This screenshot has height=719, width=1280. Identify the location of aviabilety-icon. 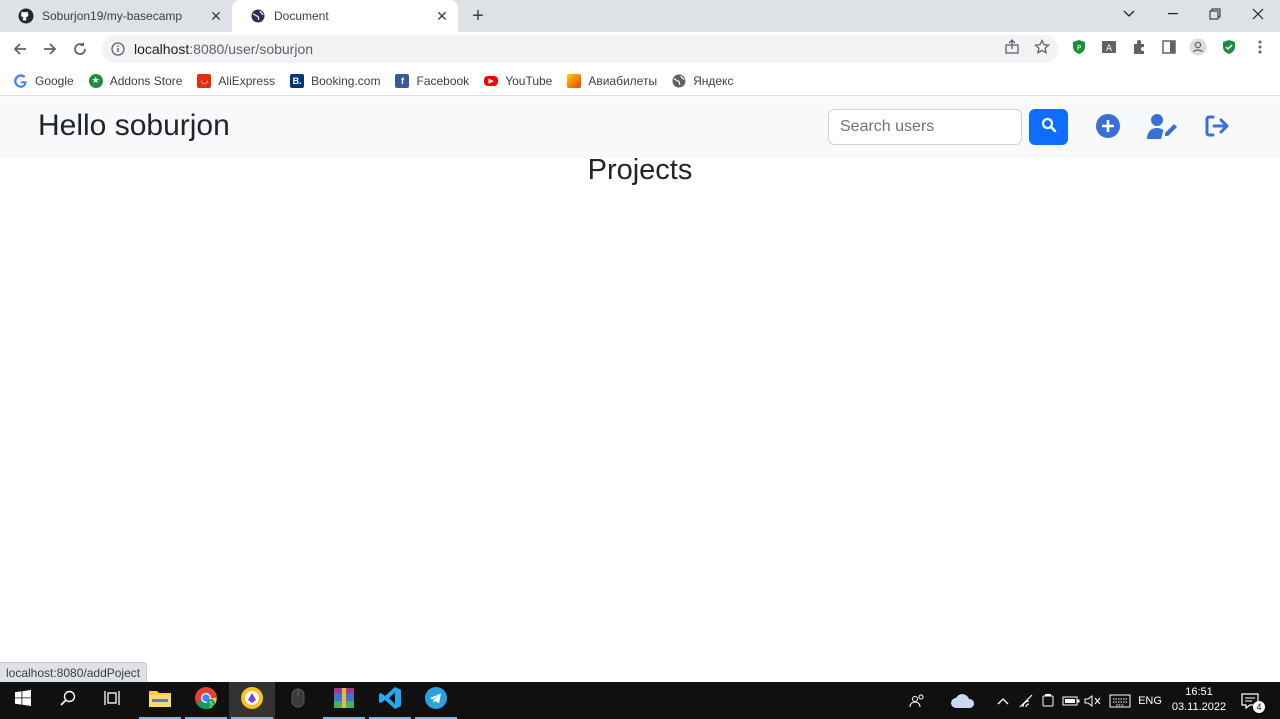
(574, 80).